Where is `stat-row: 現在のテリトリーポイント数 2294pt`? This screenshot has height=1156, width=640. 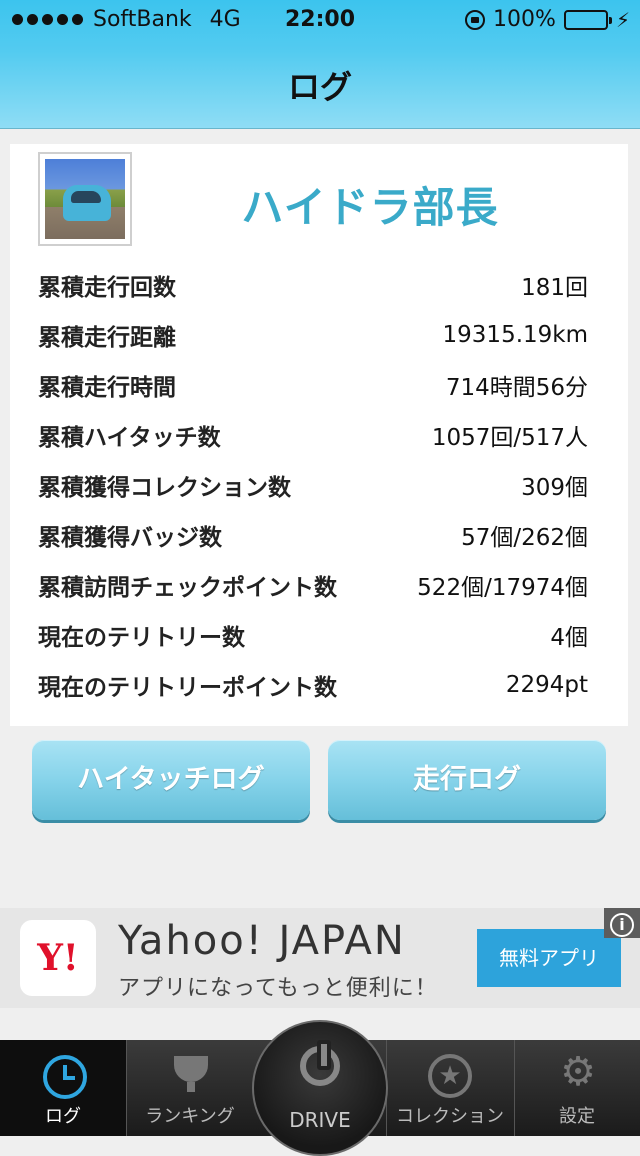 stat-row: 現在のテリトリーポイント数 2294pt is located at coordinates (313, 685).